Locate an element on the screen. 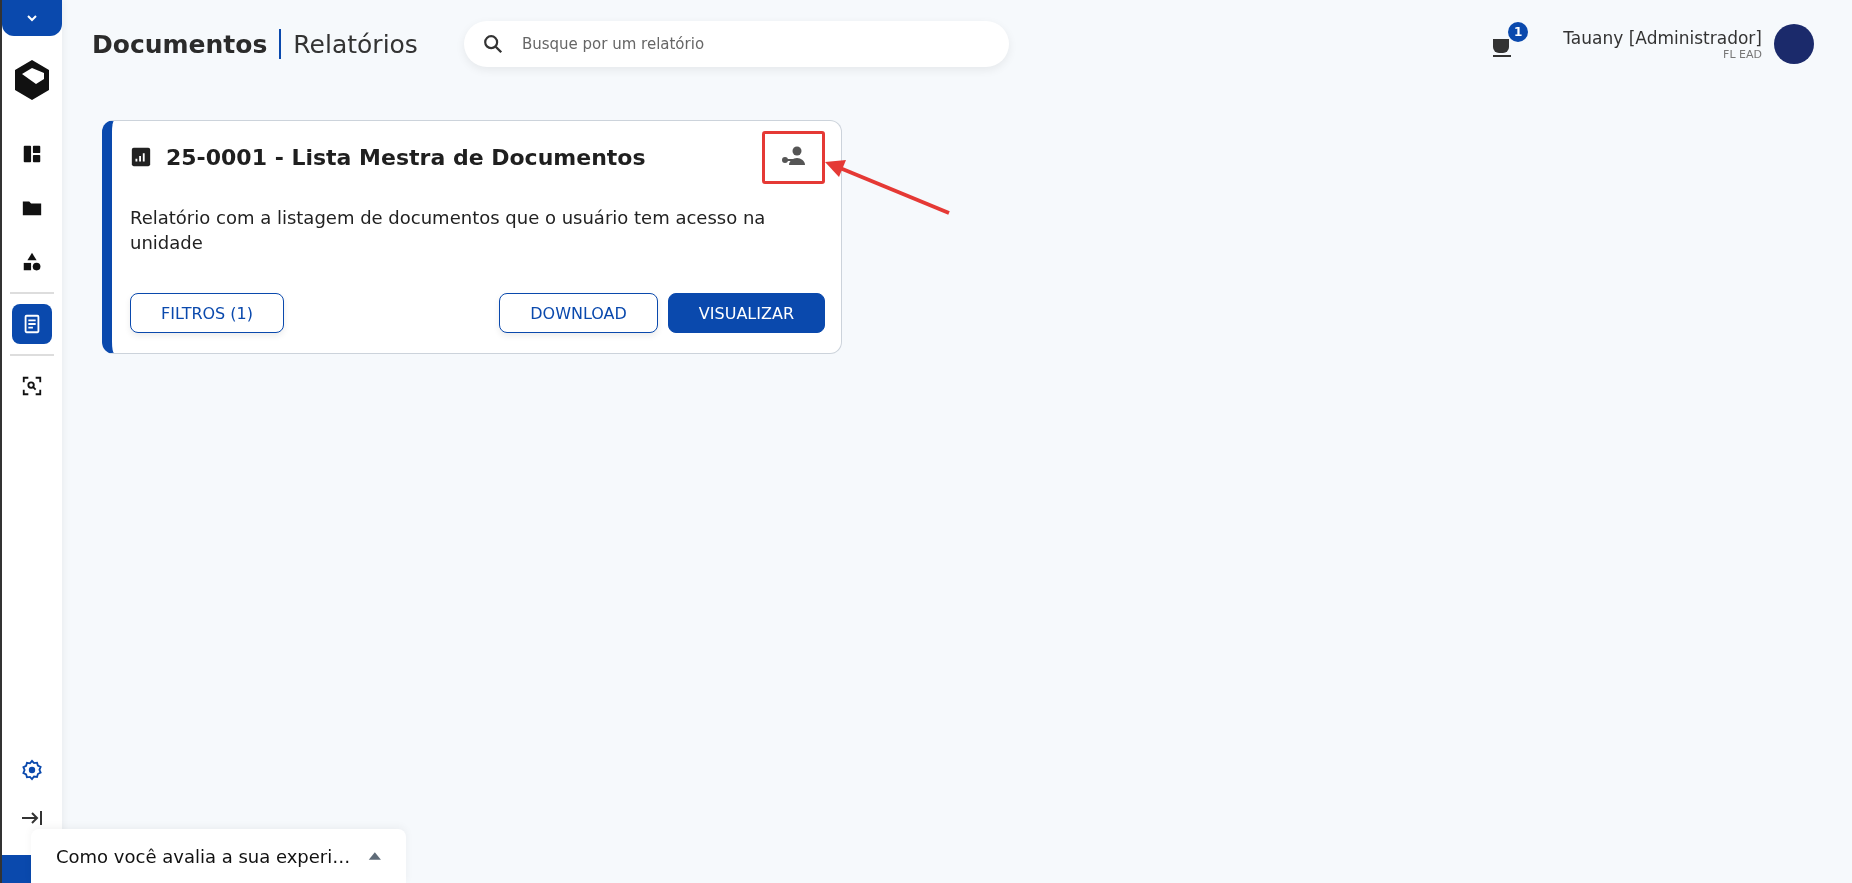  section-title: Documentos is located at coordinates (180, 44).